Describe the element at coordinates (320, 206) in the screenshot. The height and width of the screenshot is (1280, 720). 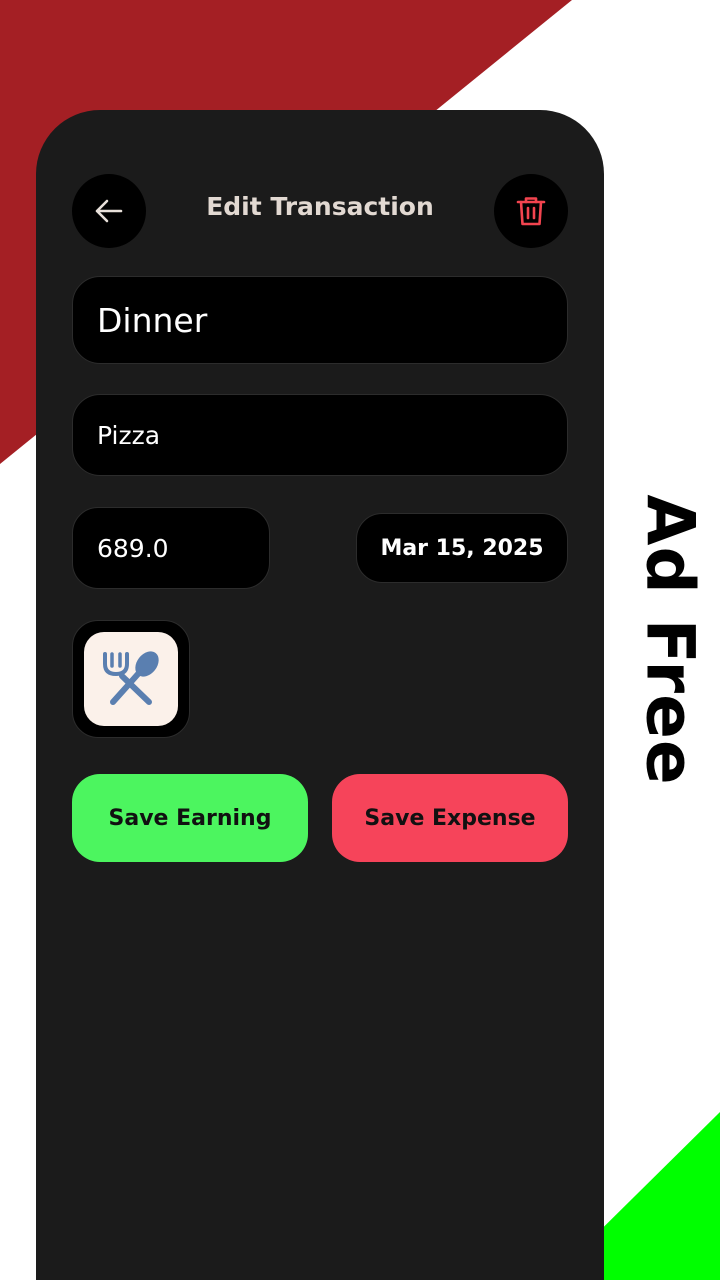
I see `page-title: Edit Transaction` at that location.